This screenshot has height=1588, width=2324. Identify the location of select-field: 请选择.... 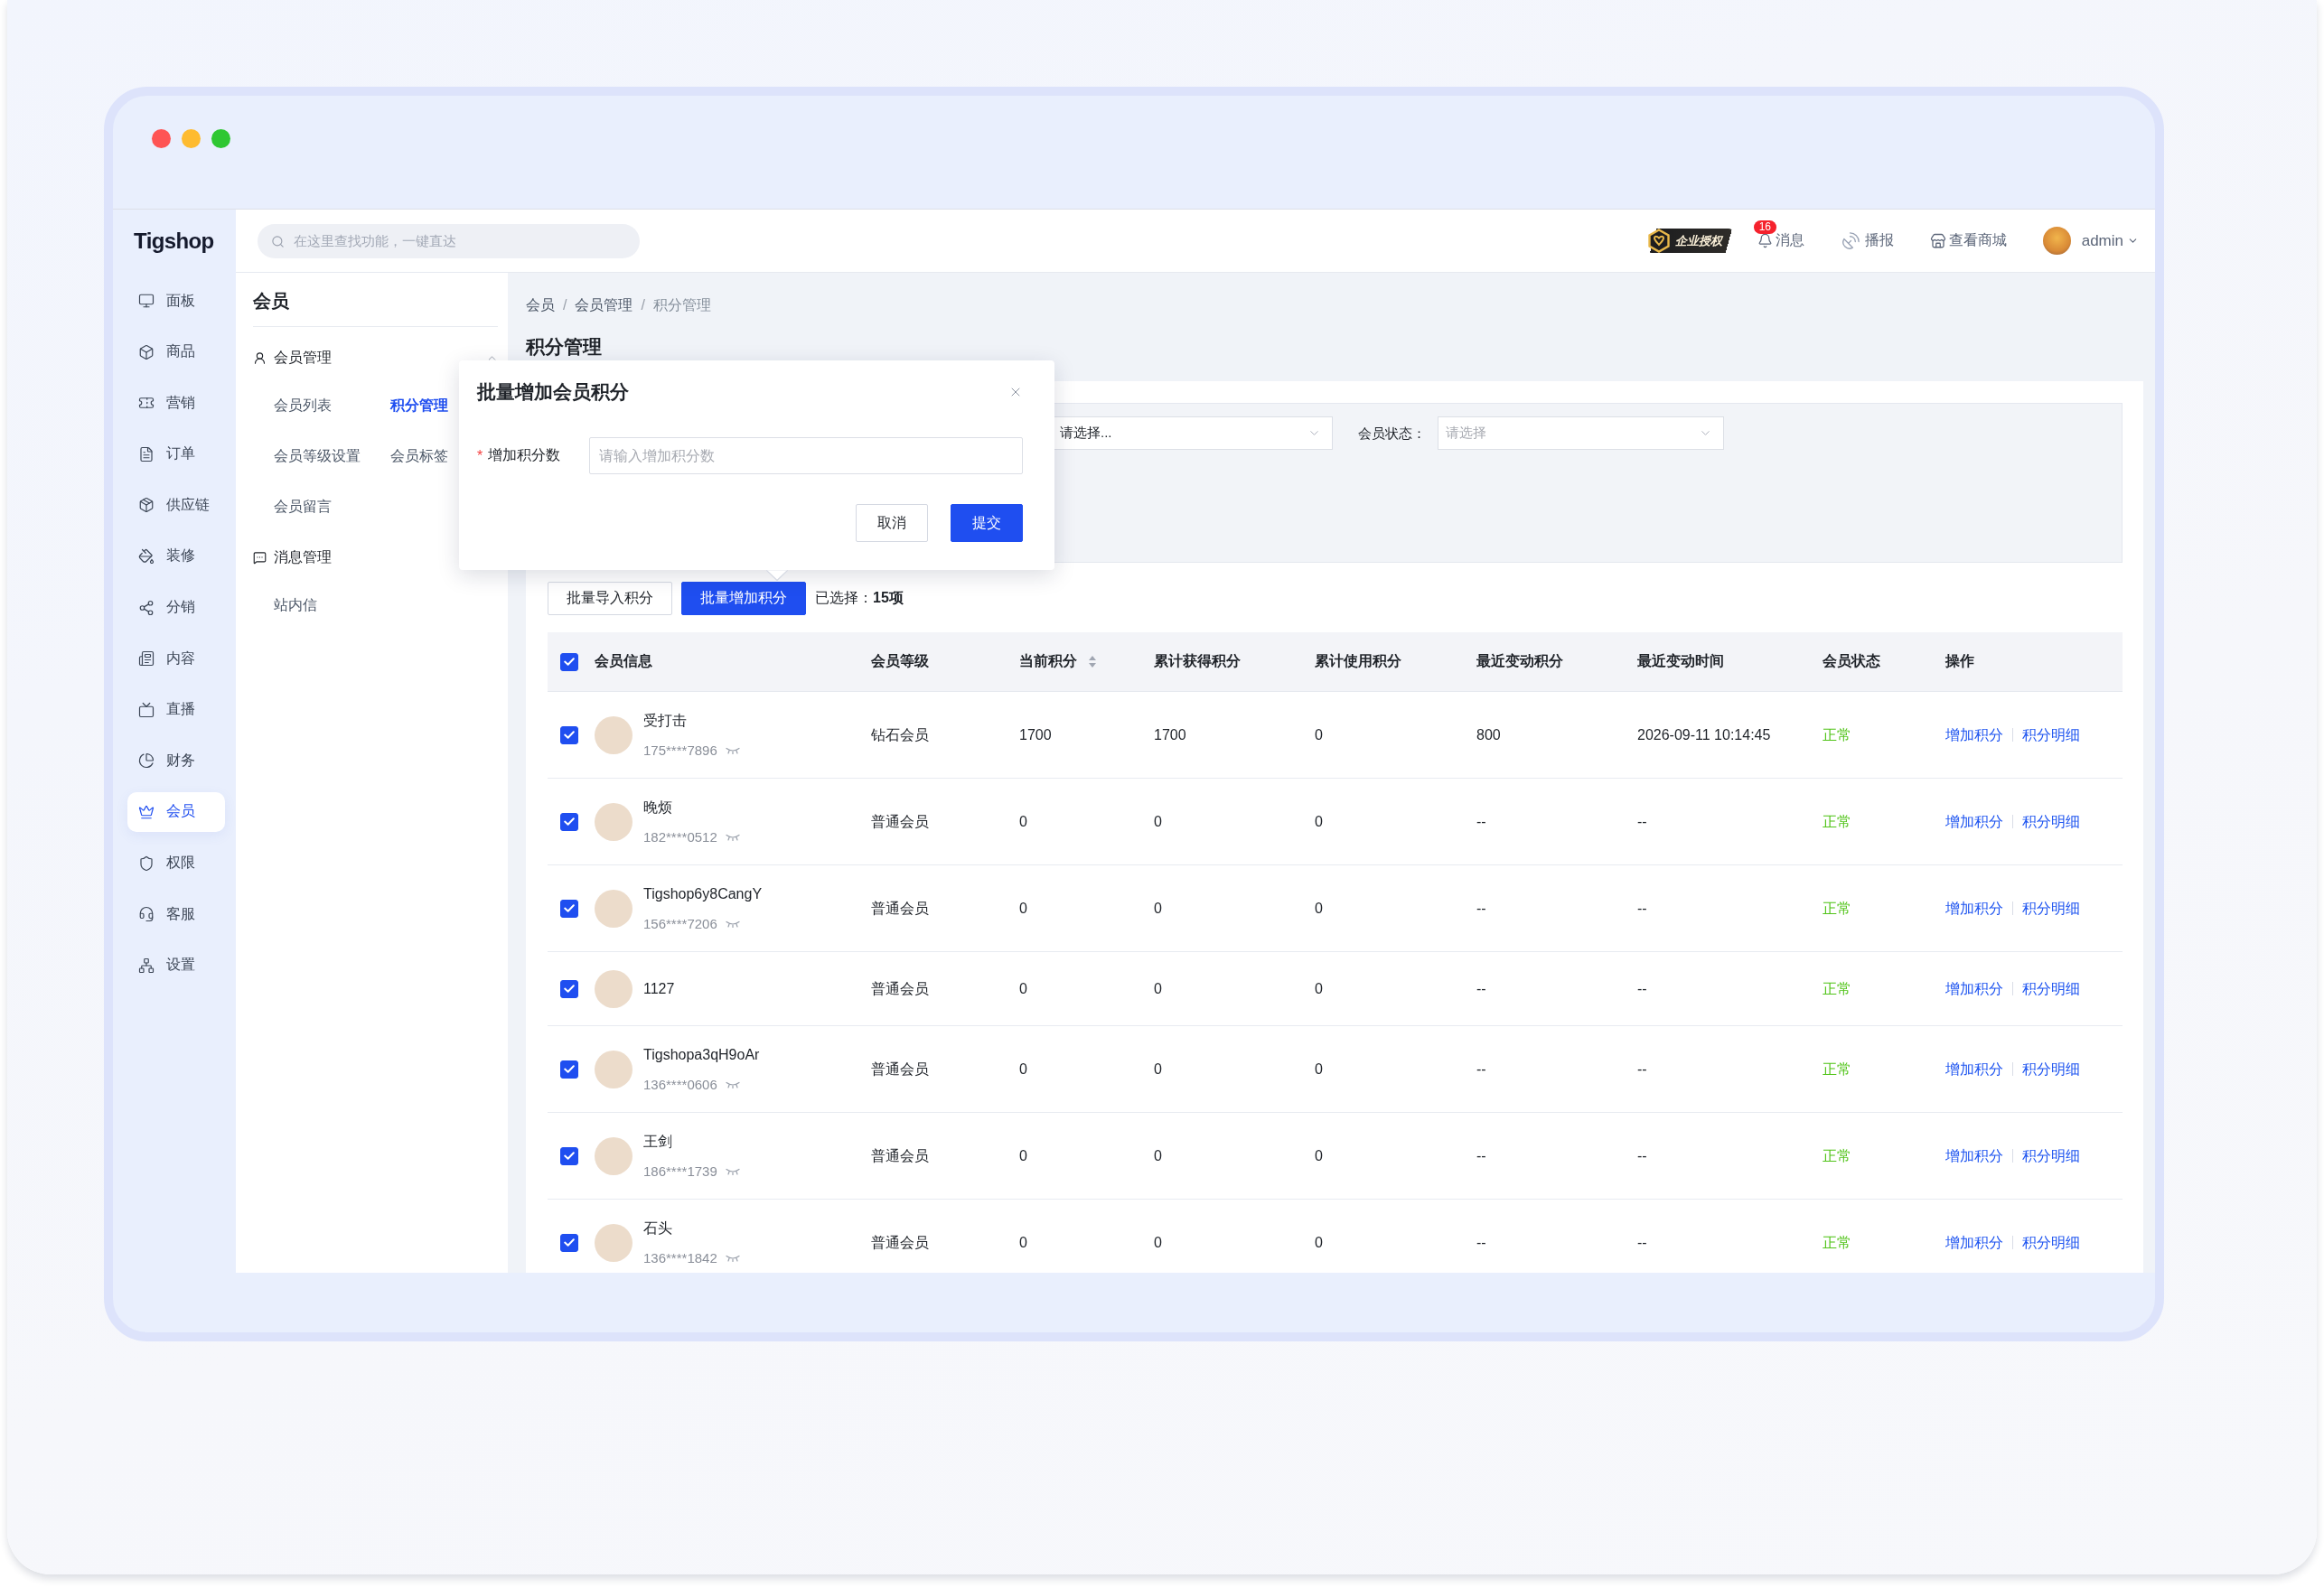
(1192, 433).